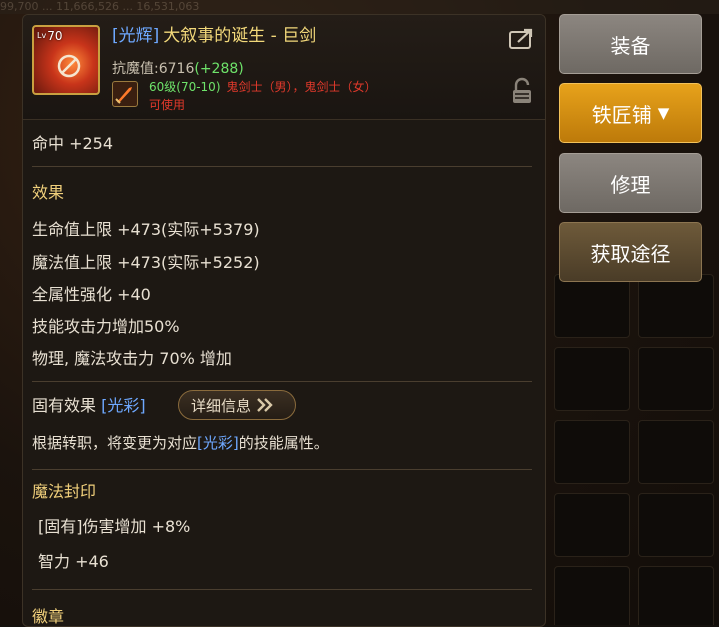  Describe the element at coordinates (123, 405) in the screenshot. I see `inherent-tag: [光彩]` at that location.